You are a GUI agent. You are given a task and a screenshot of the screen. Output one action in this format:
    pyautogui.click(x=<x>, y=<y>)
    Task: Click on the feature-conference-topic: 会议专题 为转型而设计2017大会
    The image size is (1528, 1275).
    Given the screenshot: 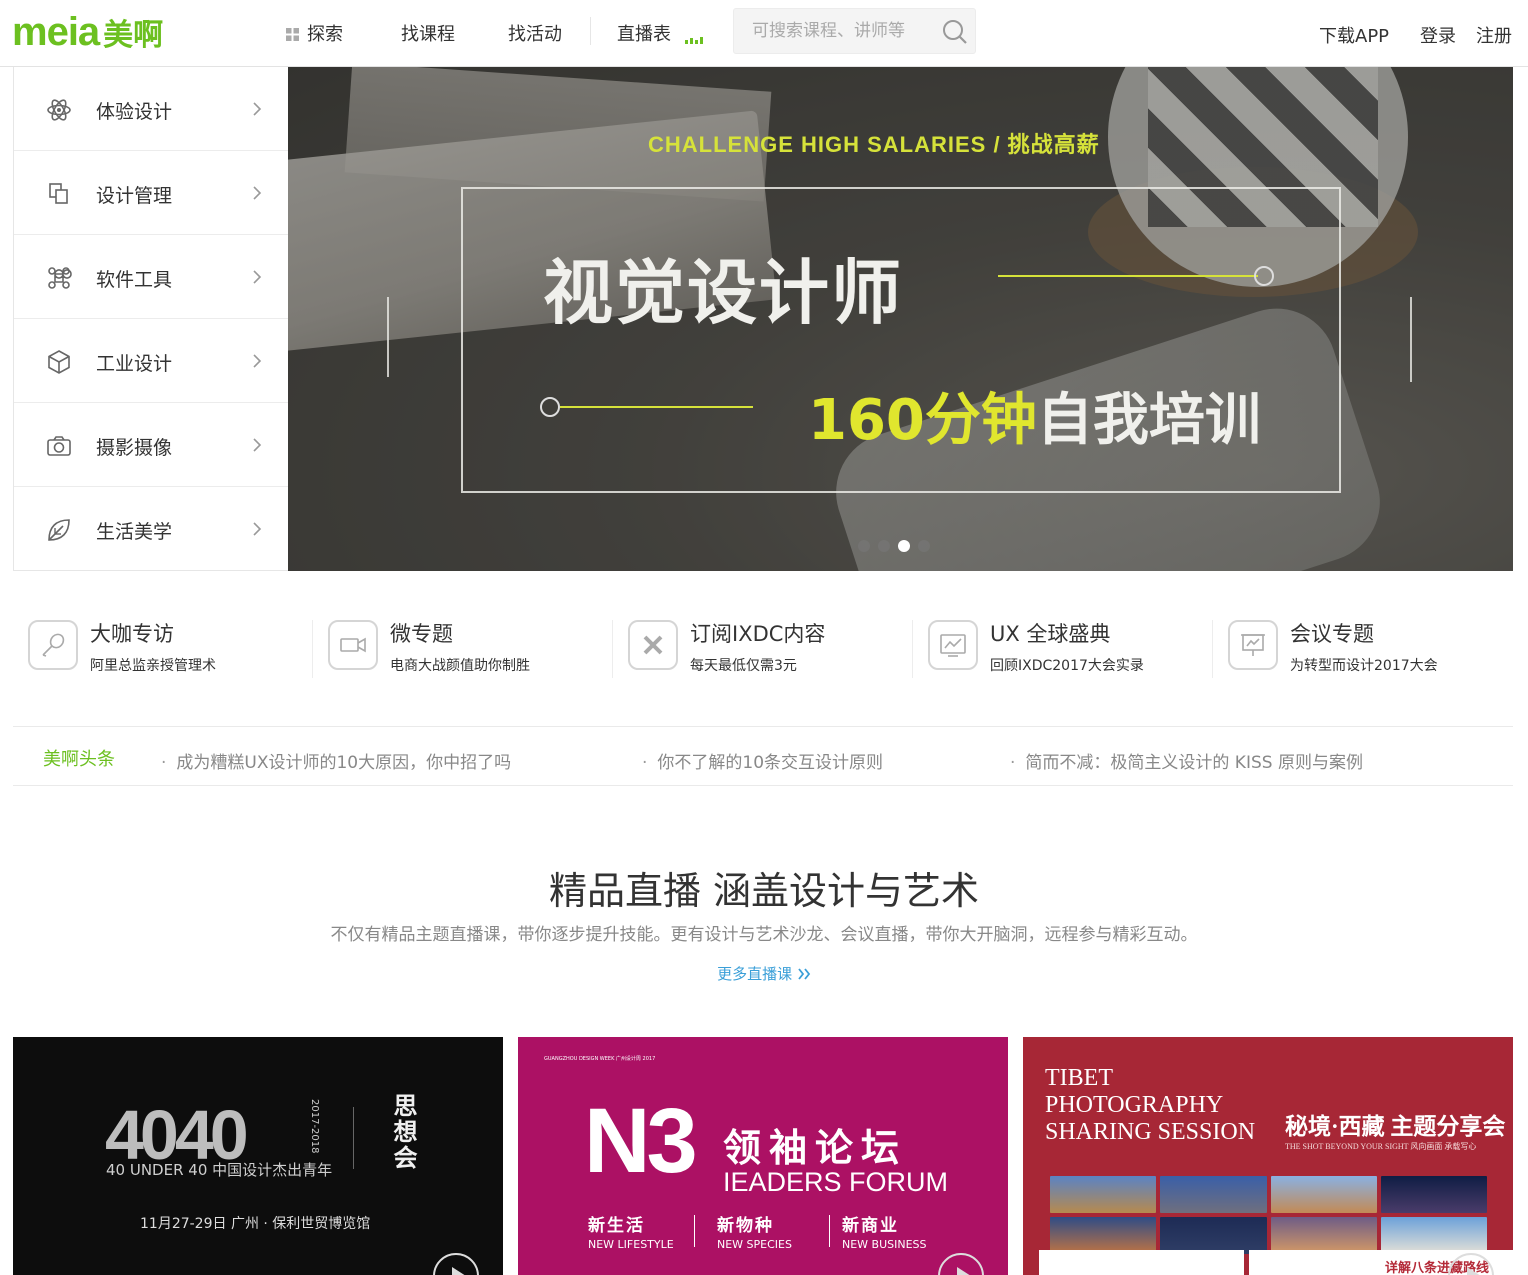 What is the action you would take?
    pyautogui.click(x=1363, y=648)
    